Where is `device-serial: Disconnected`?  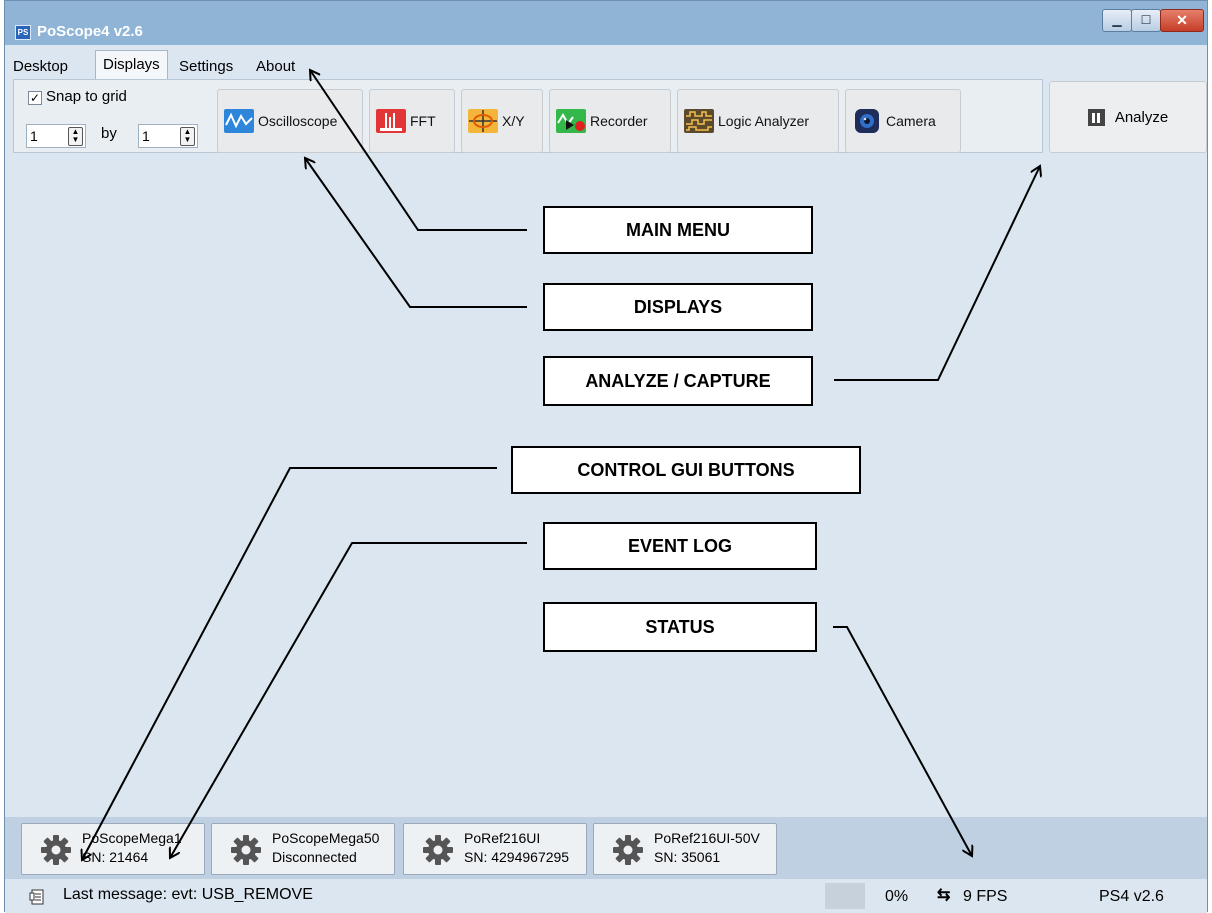 device-serial: Disconnected is located at coordinates (314, 857).